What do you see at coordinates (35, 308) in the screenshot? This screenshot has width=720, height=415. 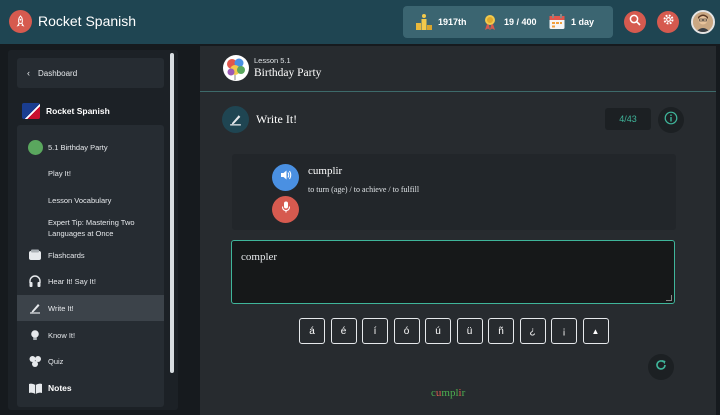 I see `write-icon` at bounding box center [35, 308].